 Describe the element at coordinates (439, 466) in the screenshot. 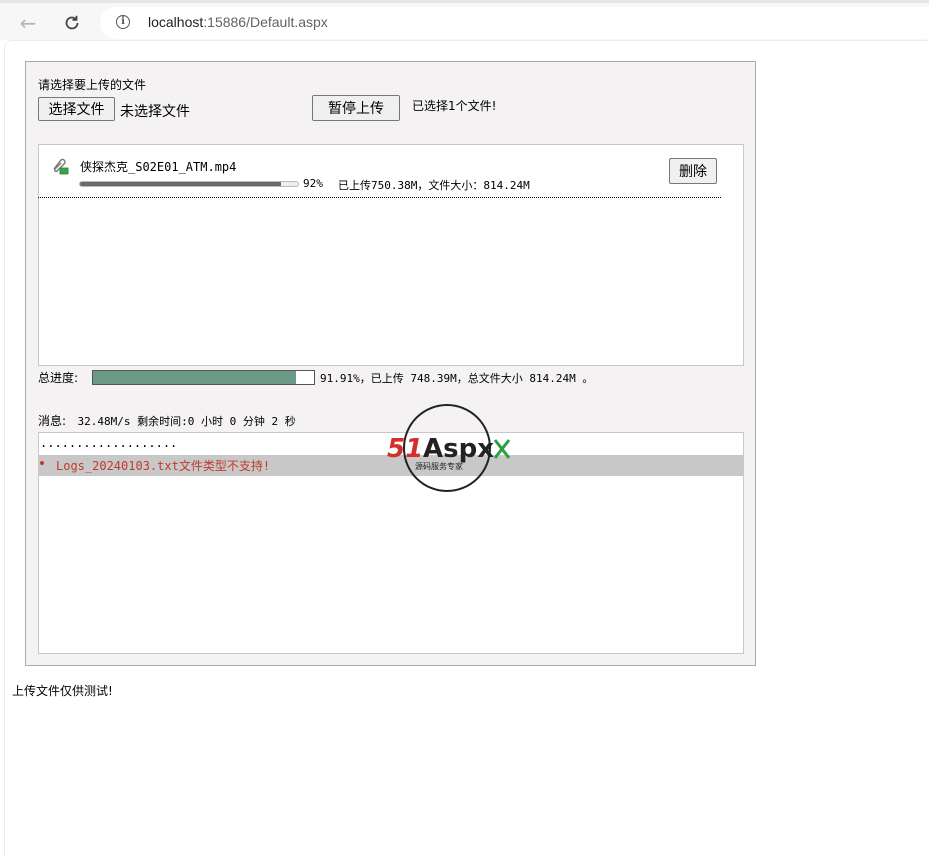

I see `logo-tagline: 源码服务专家` at that location.